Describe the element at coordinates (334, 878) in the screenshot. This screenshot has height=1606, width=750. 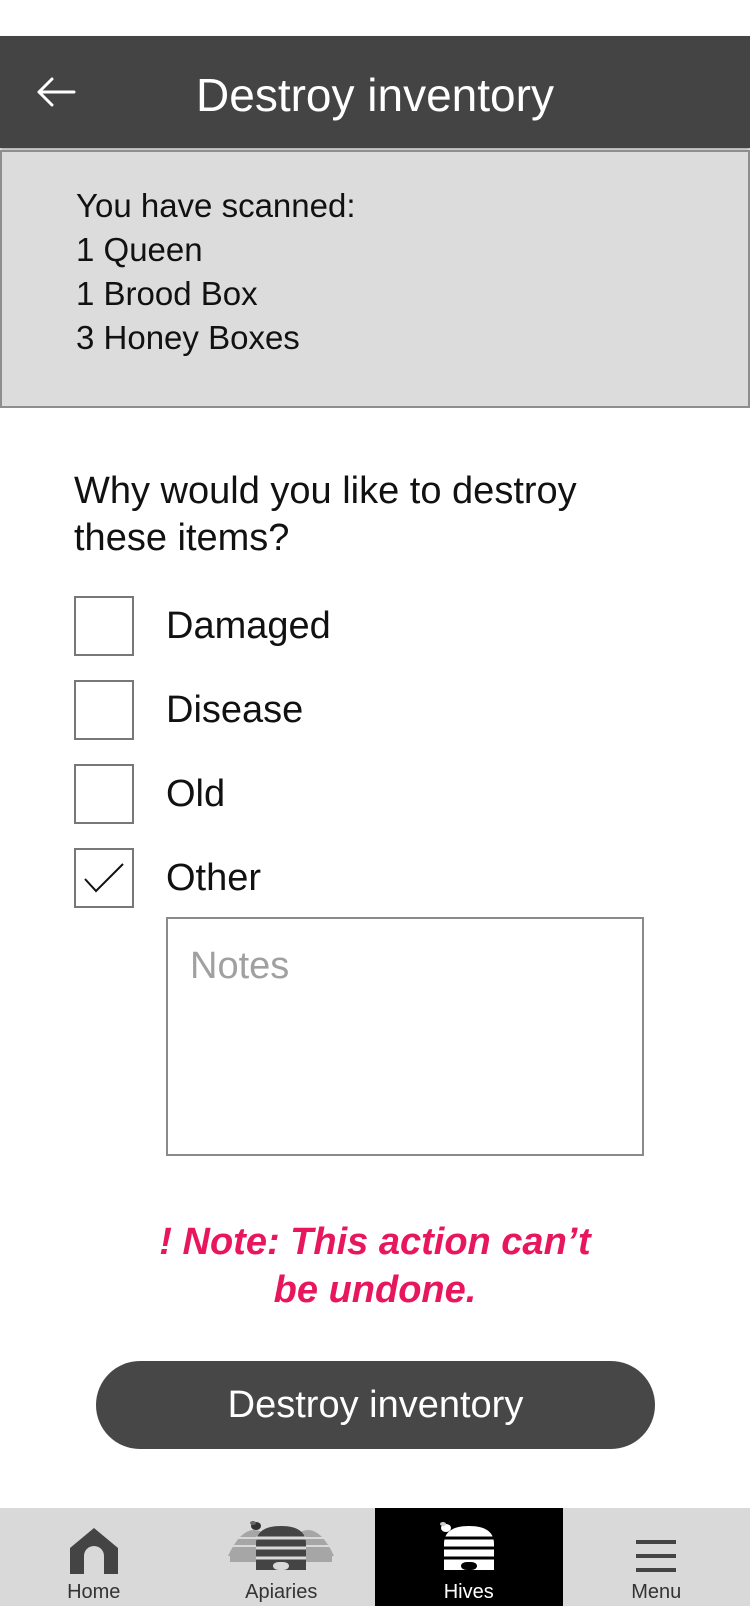
I see `option-other: Other` at that location.